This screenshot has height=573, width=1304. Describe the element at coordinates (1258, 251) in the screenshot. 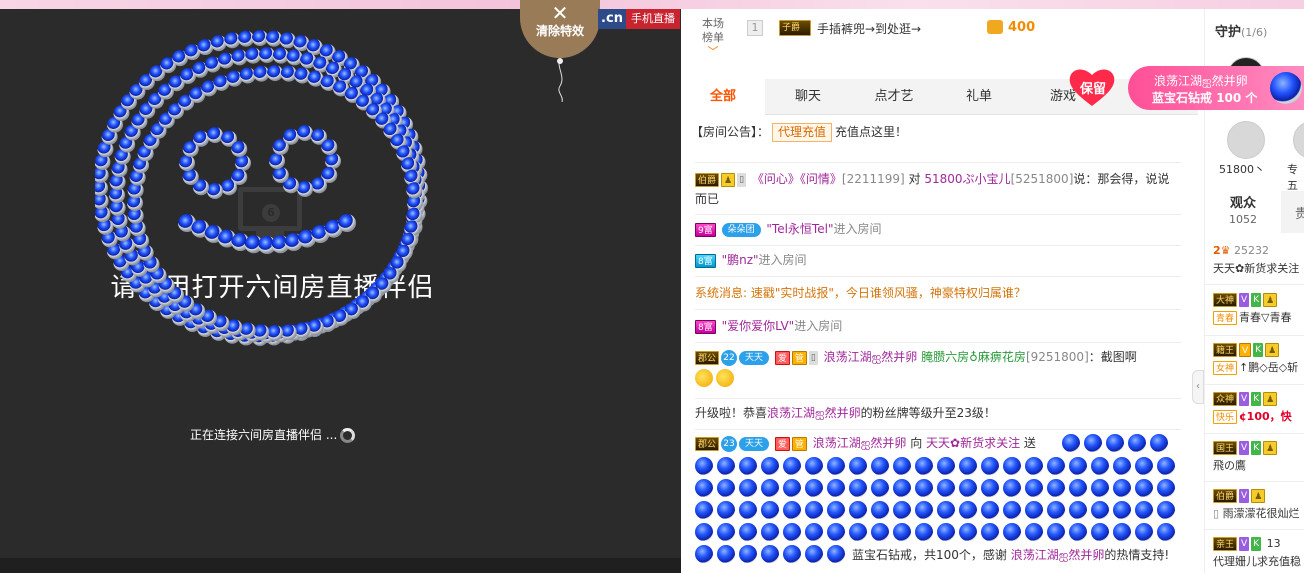

I see `audience-row: 2♛ 25232` at that location.